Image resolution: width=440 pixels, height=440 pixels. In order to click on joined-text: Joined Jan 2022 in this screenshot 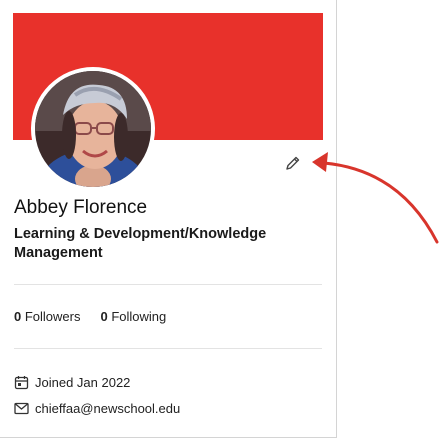, I will do `click(83, 382)`.